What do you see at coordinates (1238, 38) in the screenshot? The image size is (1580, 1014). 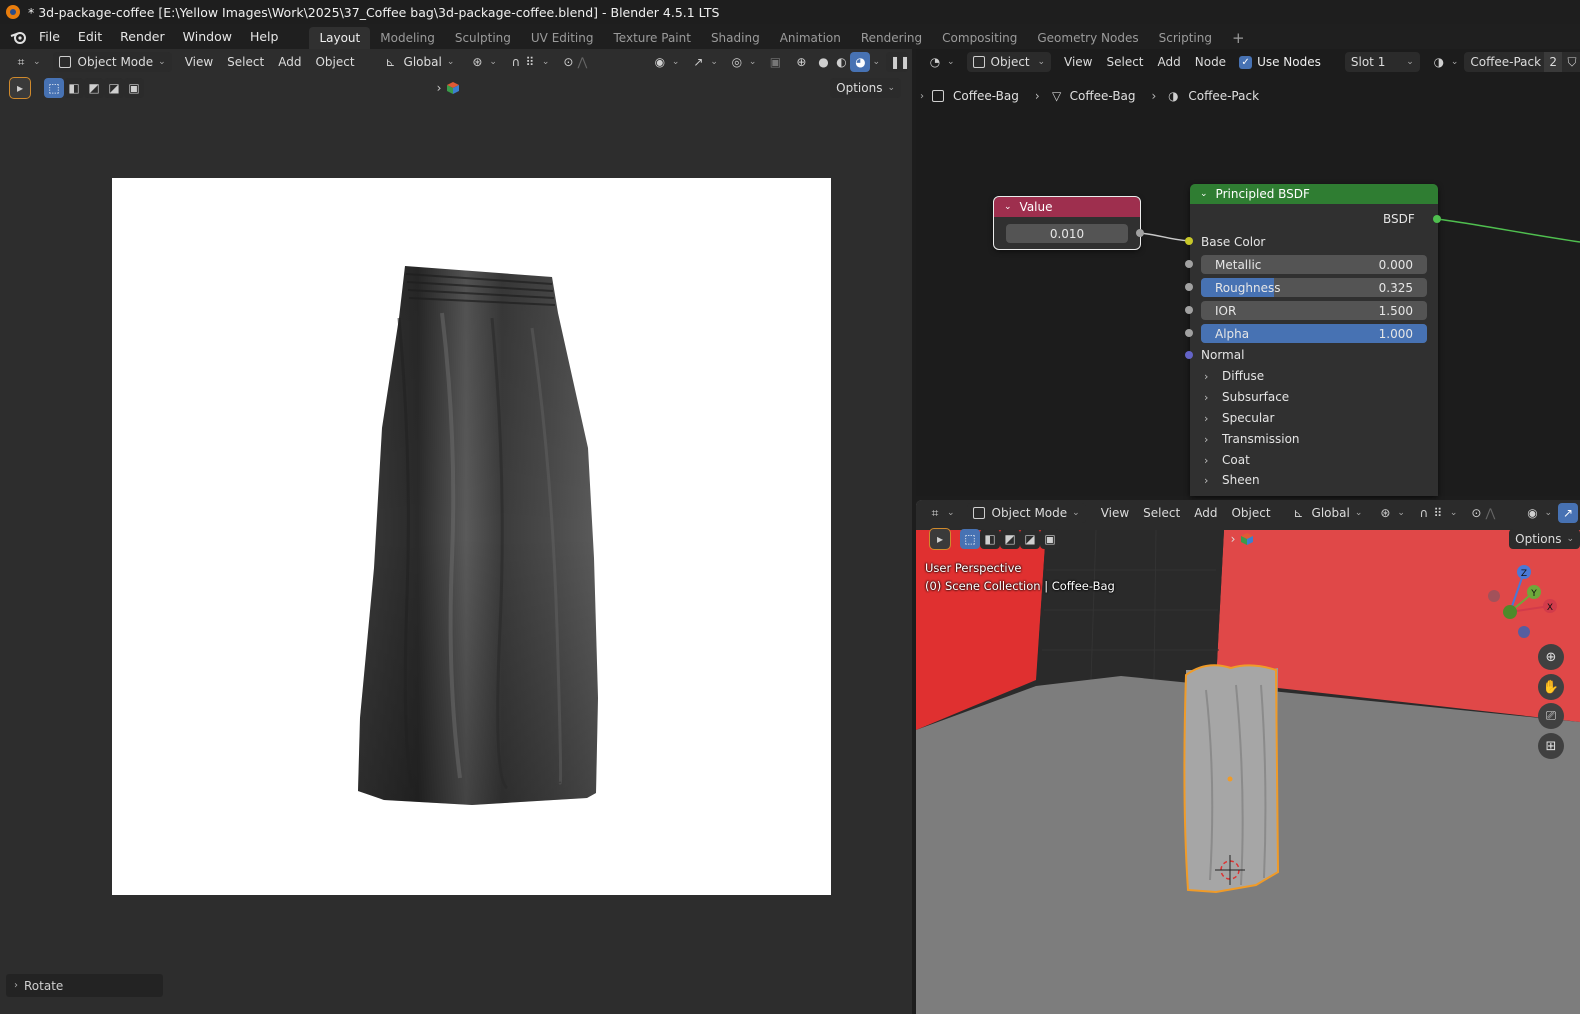 I see `add-workspace-button: +` at bounding box center [1238, 38].